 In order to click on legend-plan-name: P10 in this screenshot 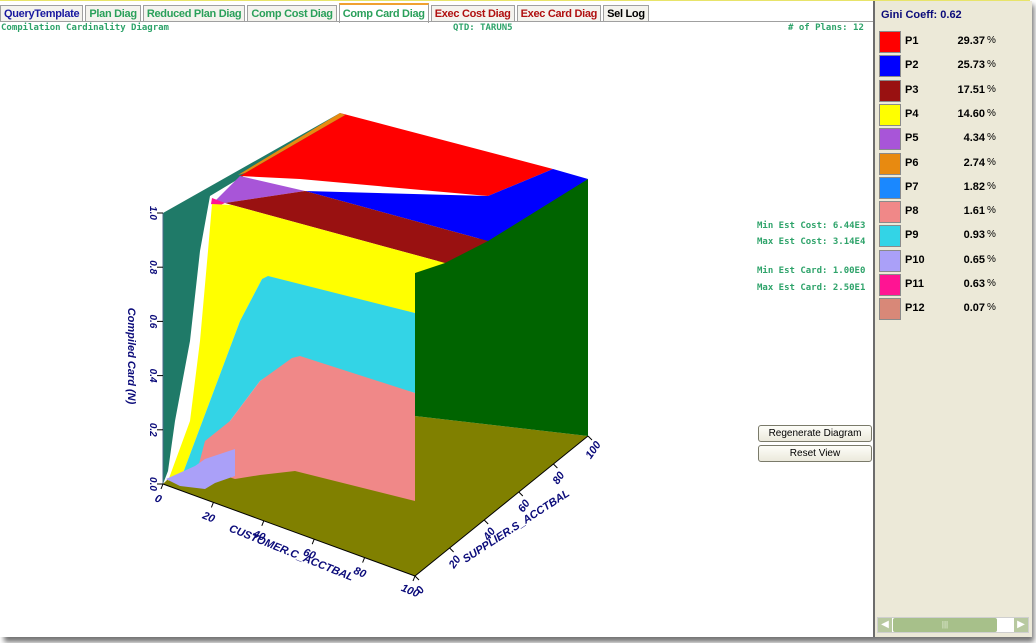, I will do `click(915, 259)`.